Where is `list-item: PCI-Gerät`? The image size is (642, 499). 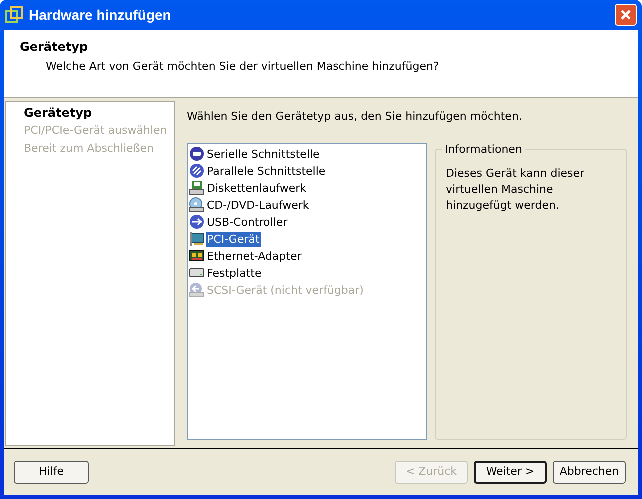
list-item: PCI-Gerät is located at coordinates (233, 239).